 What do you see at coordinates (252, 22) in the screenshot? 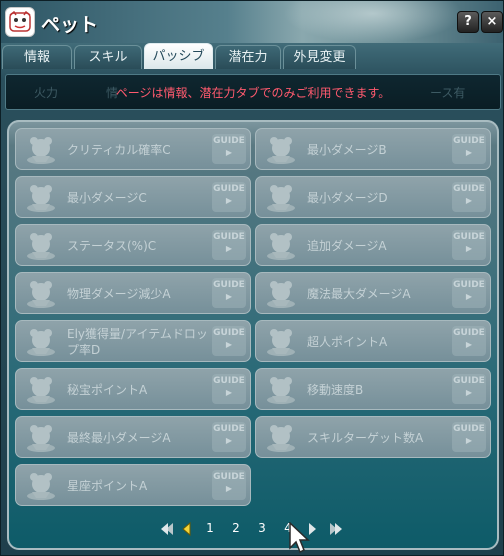
I see `title-bar: ペット ? ×` at bounding box center [252, 22].